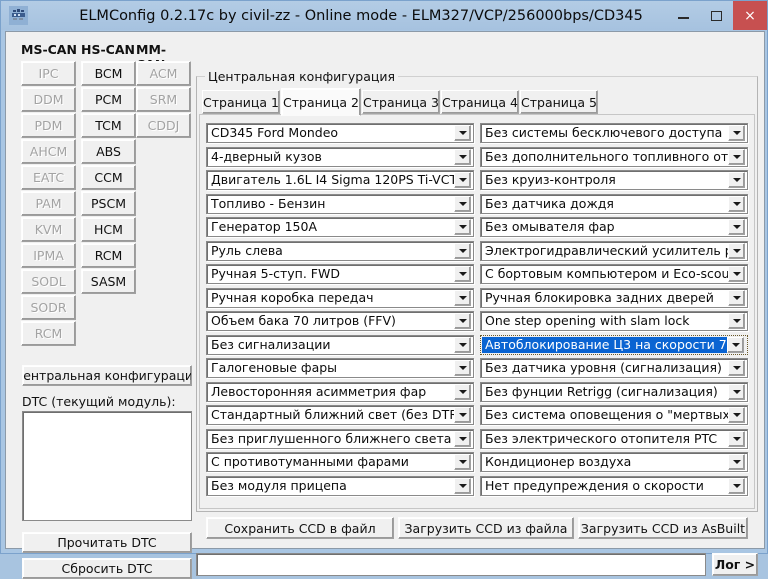  What do you see at coordinates (340, 227) in the screenshot?
I see `combo-left-5: Генератор 150A` at bounding box center [340, 227].